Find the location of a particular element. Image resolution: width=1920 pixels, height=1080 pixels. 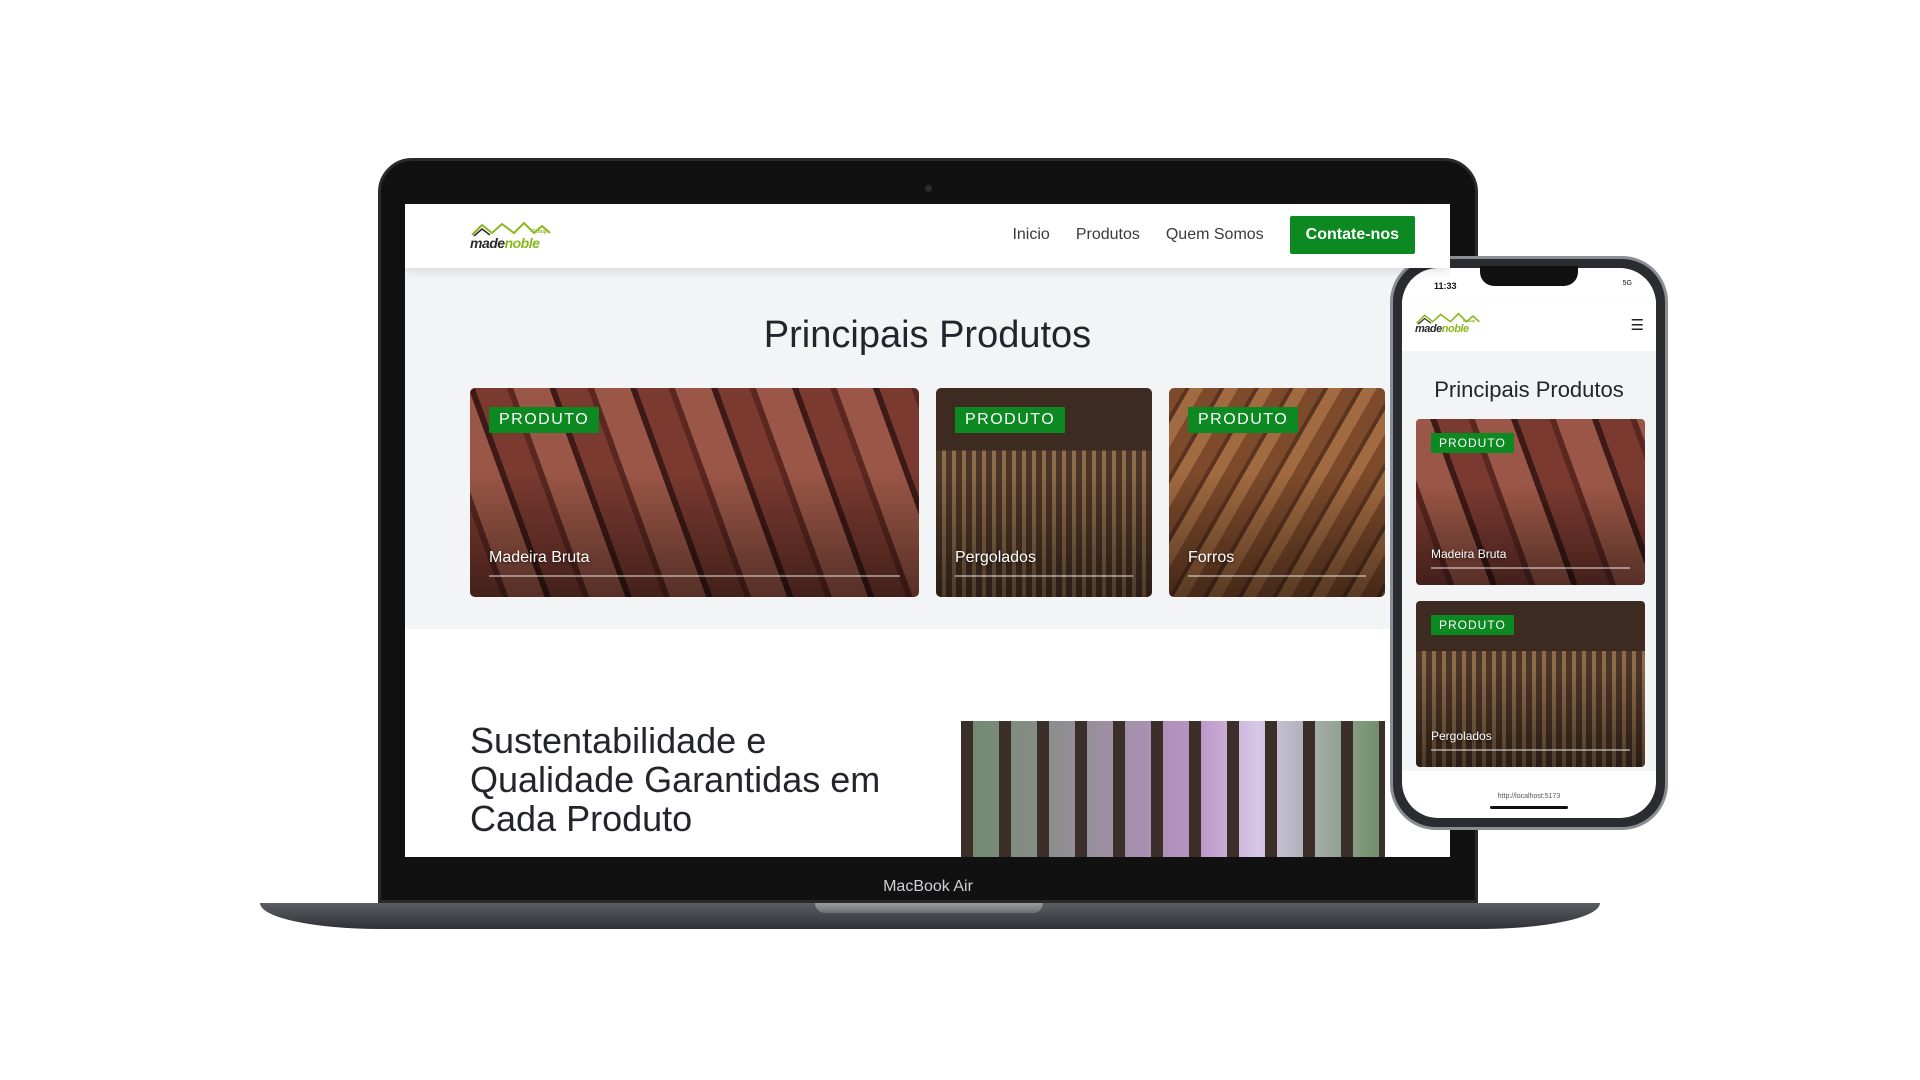

forest-image is located at coordinates (1173, 789).